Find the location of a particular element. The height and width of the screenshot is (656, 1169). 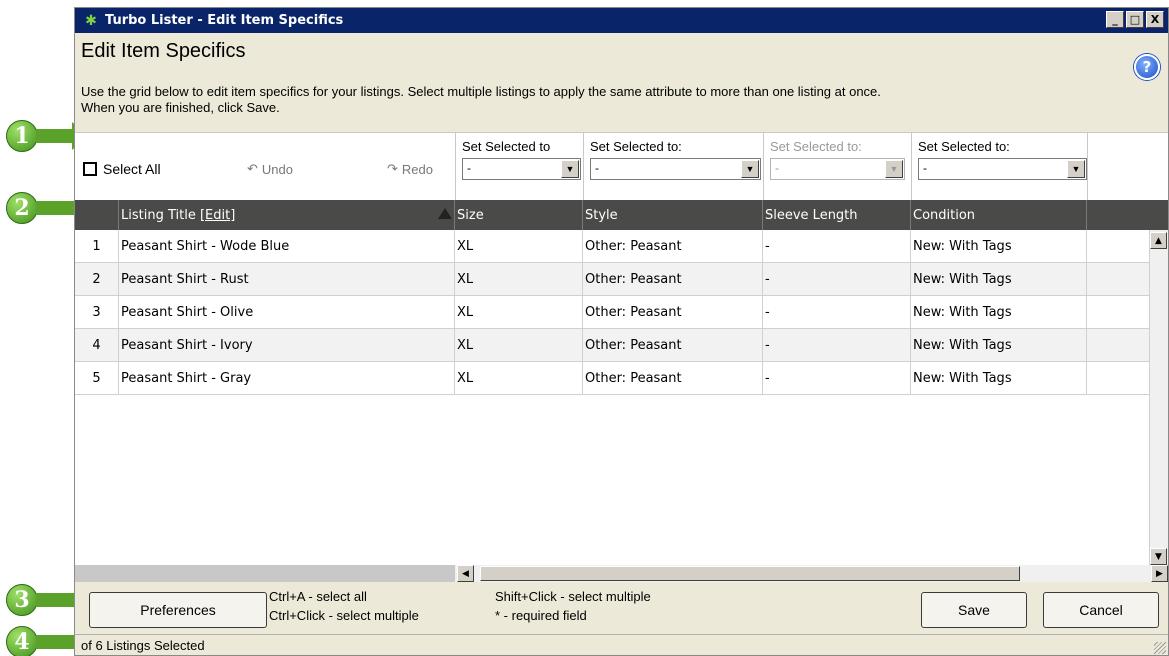

row-number: 4 is located at coordinates (97, 345).